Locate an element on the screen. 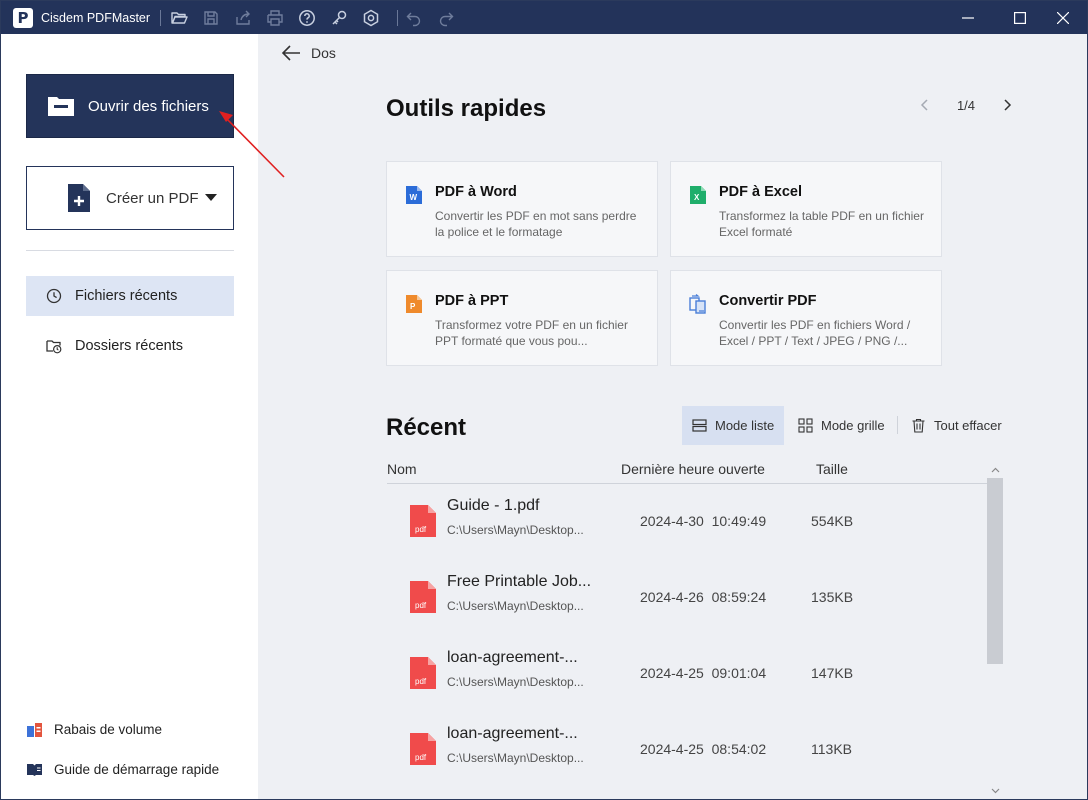 The image size is (1088, 800). close-icon is located at coordinates (1063, 17).